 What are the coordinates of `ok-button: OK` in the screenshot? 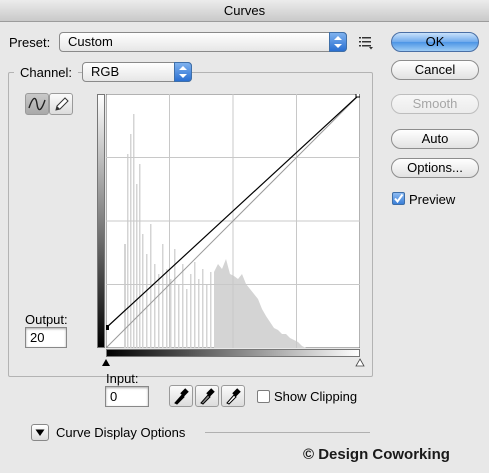 It's located at (435, 42).